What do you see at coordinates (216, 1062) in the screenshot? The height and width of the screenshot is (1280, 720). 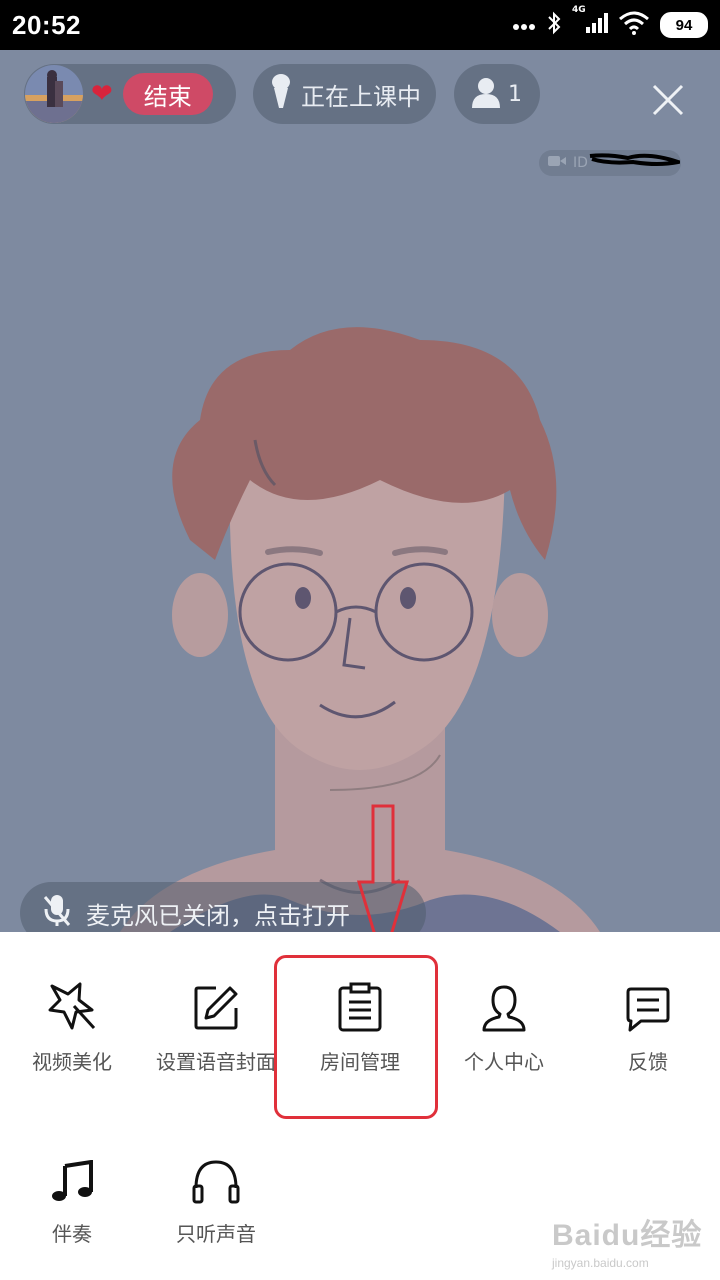 I see `menu-item-label: 设置语音封面` at bounding box center [216, 1062].